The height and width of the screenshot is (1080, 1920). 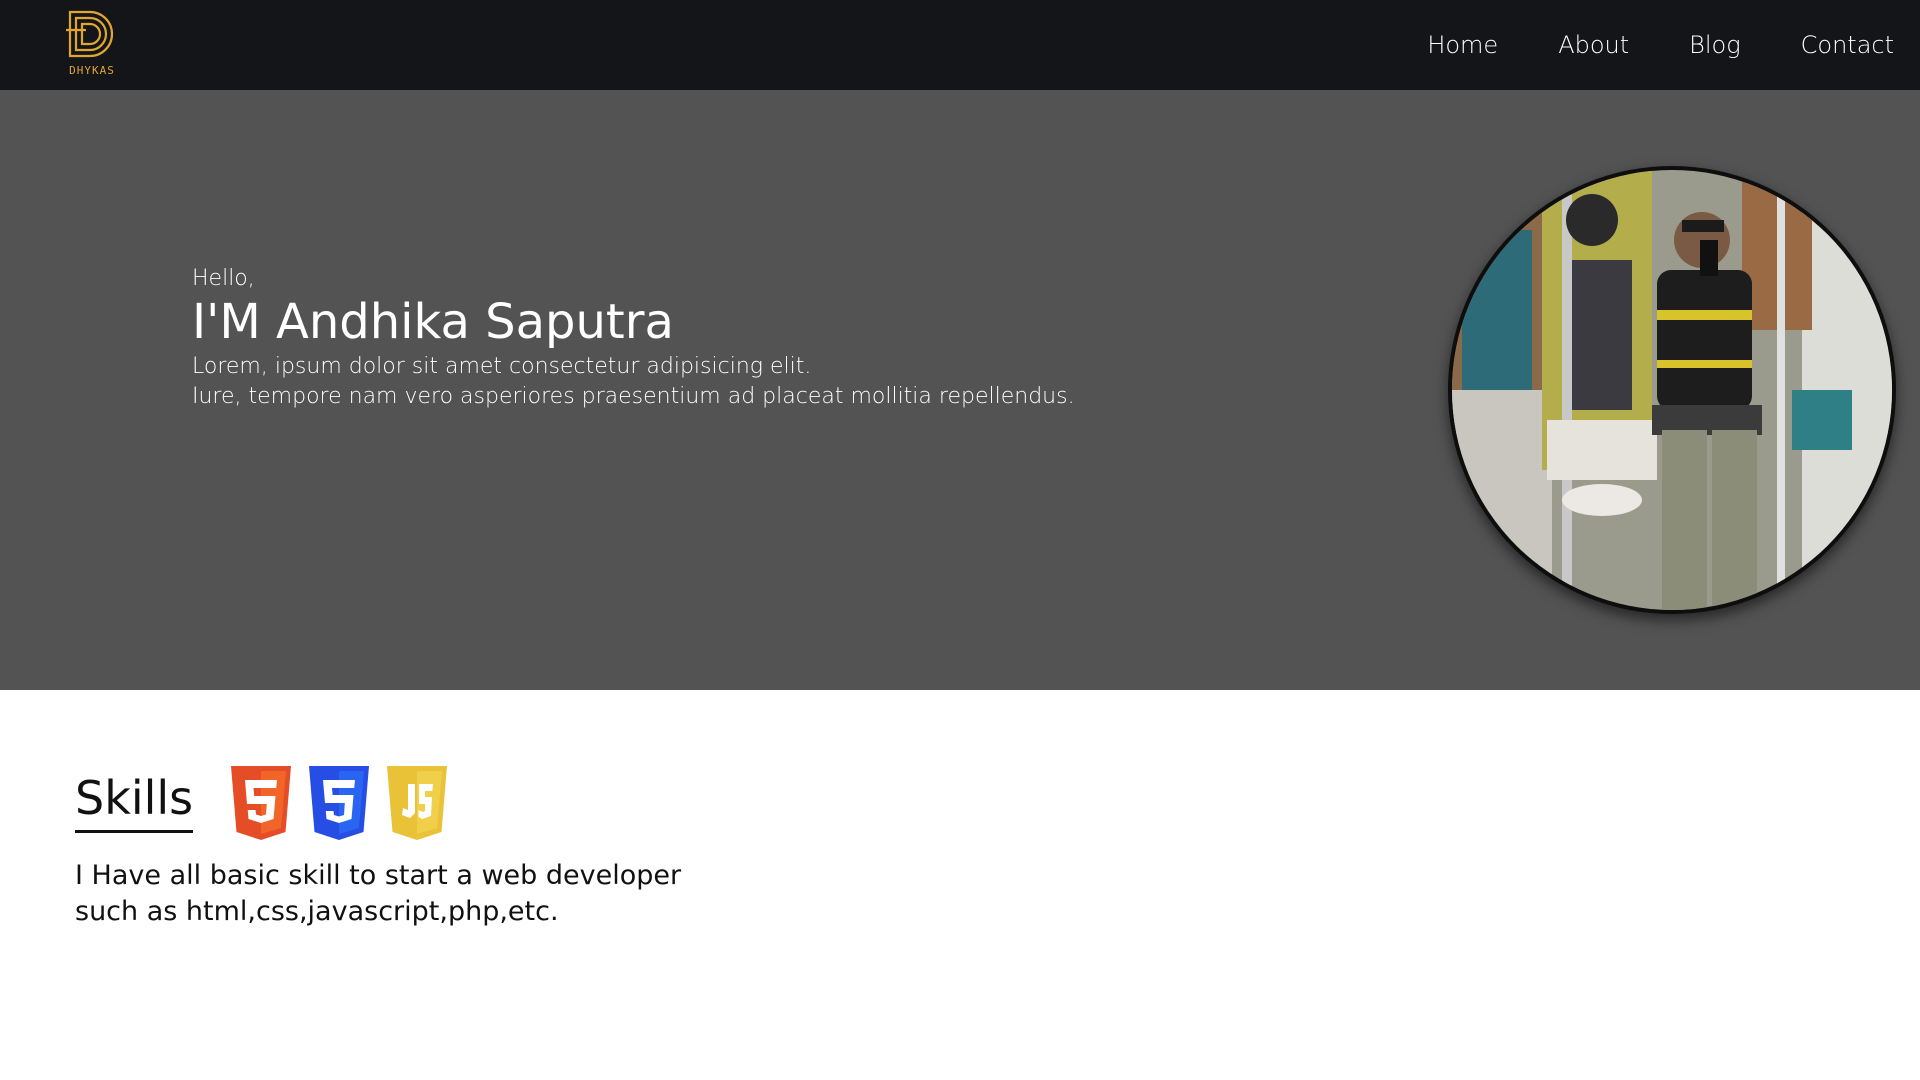 What do you see at coordinates (417, 803) in the screenshot?
I see `js-icon` at bounding box center [417, 803].